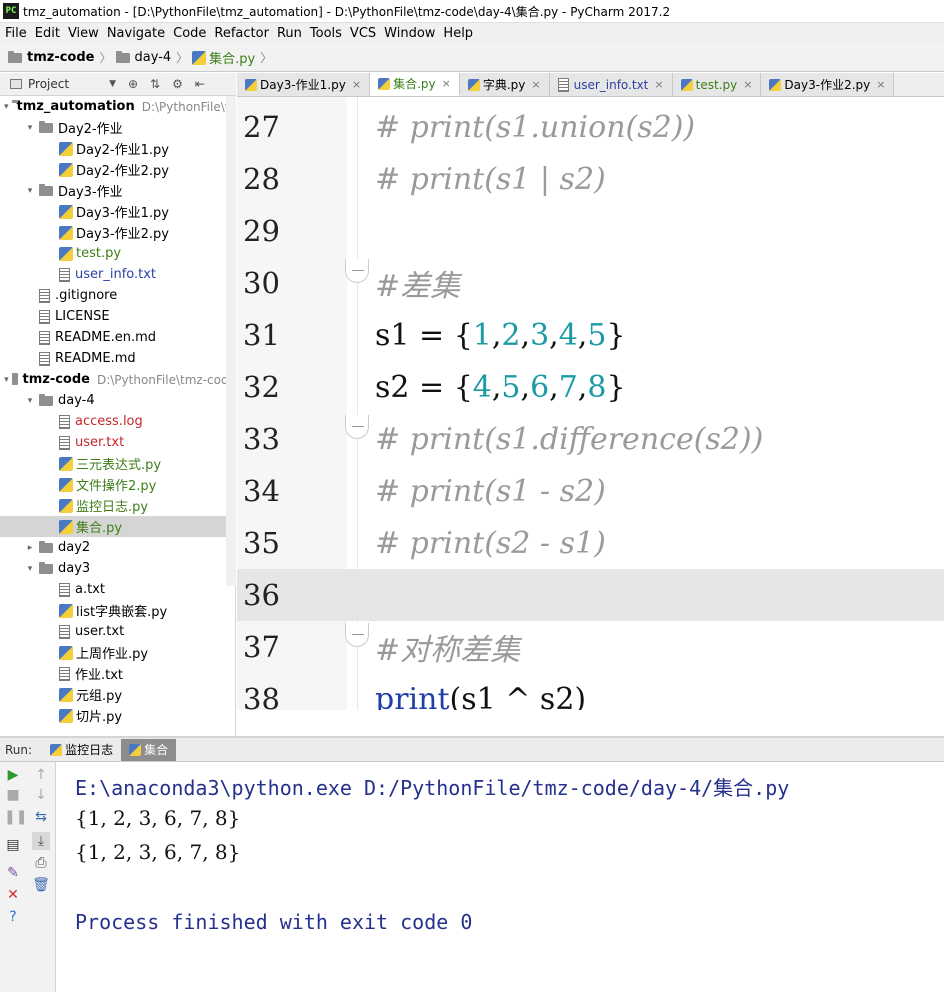  Describe the element at coordinates (117, 610) in the screenshot. I see `tree-file: list字典嵌套.py` at that location.